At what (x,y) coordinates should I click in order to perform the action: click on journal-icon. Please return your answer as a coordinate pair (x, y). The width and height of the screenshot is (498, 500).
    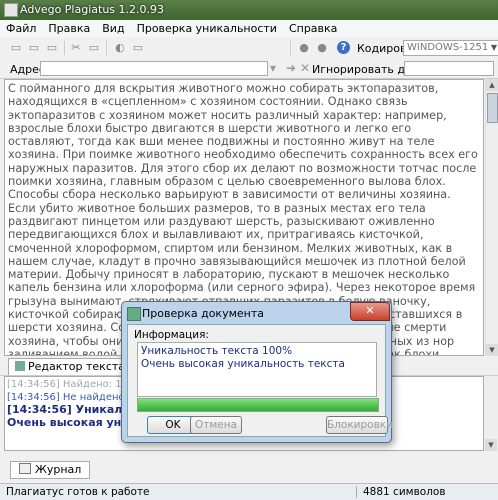
    Looking at the image, I should click on (25, 468).